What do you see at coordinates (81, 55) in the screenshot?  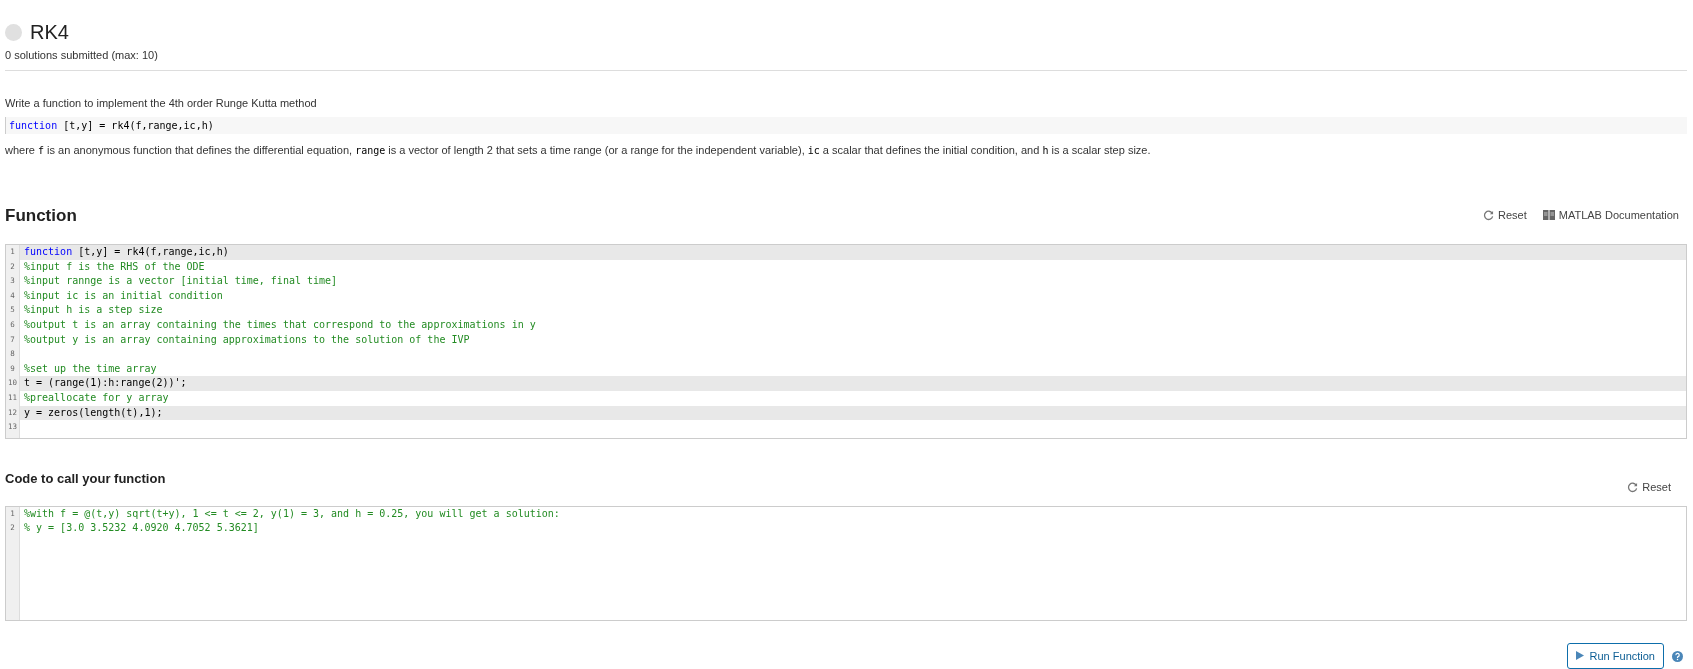 I see `submission-count: 0 solutions submitted (max: 10)` at bounding box center [81, 55].